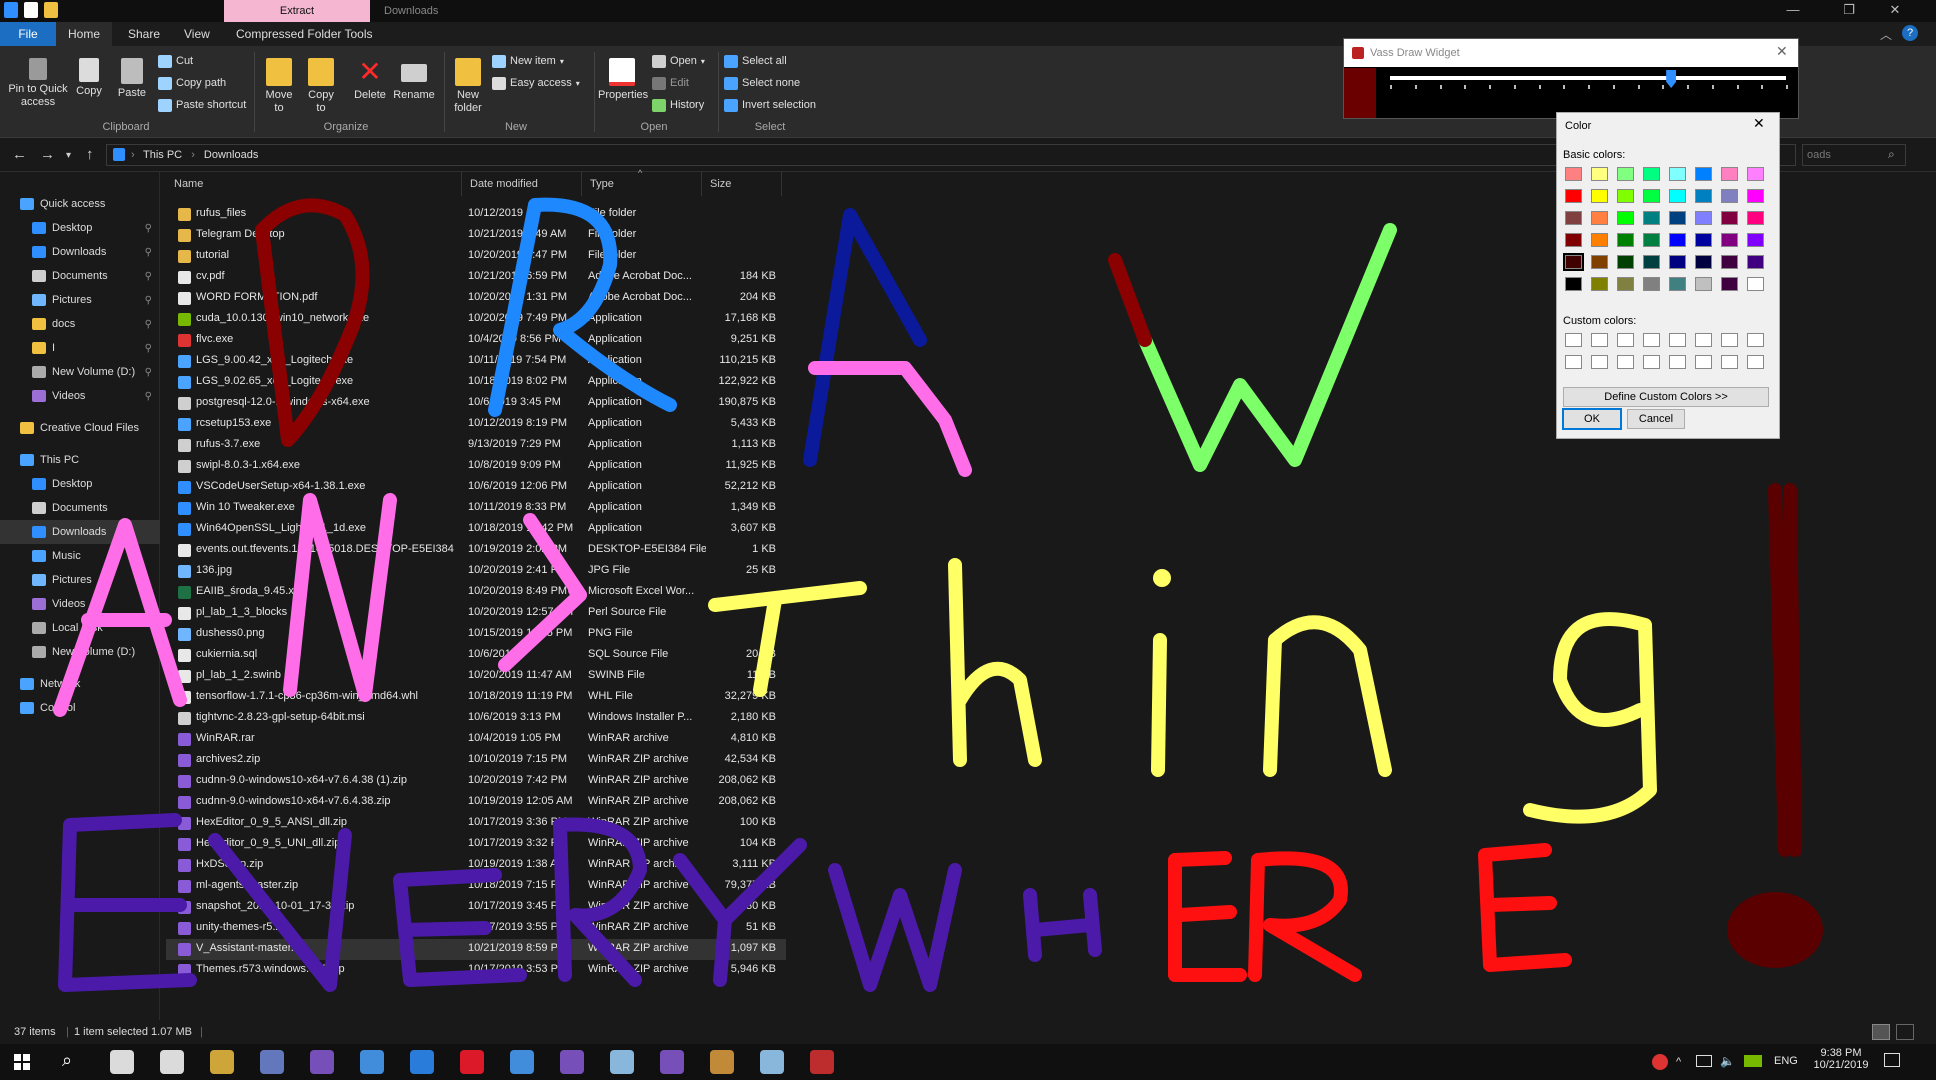 The height and width of the screenshot is (1080, 1936). What do you see at coordinates (762, 83) in the screenshot?
I see `select-none-button: Select none` at bounding box center [762, 83].